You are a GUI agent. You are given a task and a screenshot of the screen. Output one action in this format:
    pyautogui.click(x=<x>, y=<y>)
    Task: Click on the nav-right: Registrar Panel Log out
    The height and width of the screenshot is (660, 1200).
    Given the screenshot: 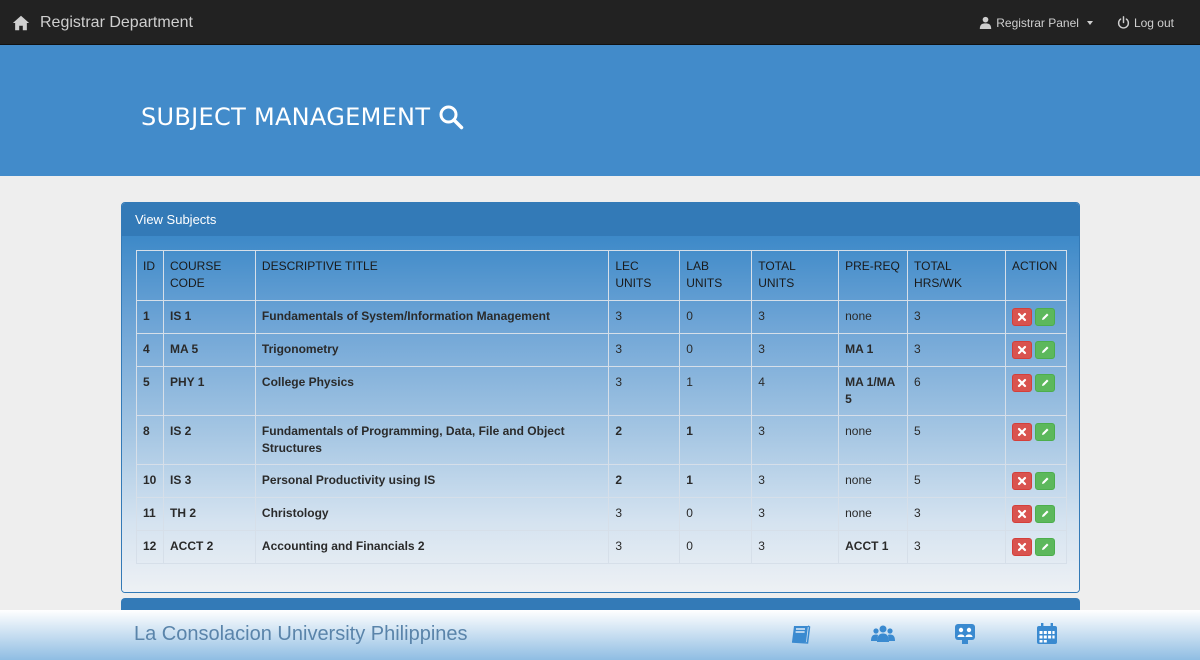 What is the action you would take?
    pyautogui.click(x=1083, y=22)
    